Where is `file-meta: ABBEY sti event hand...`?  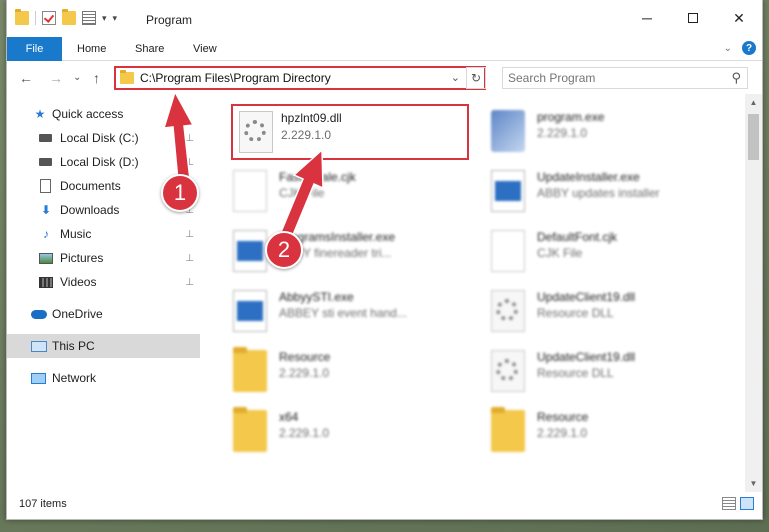 file-meta: ABBEY sti event hand... is located at coordinates (343, 313).